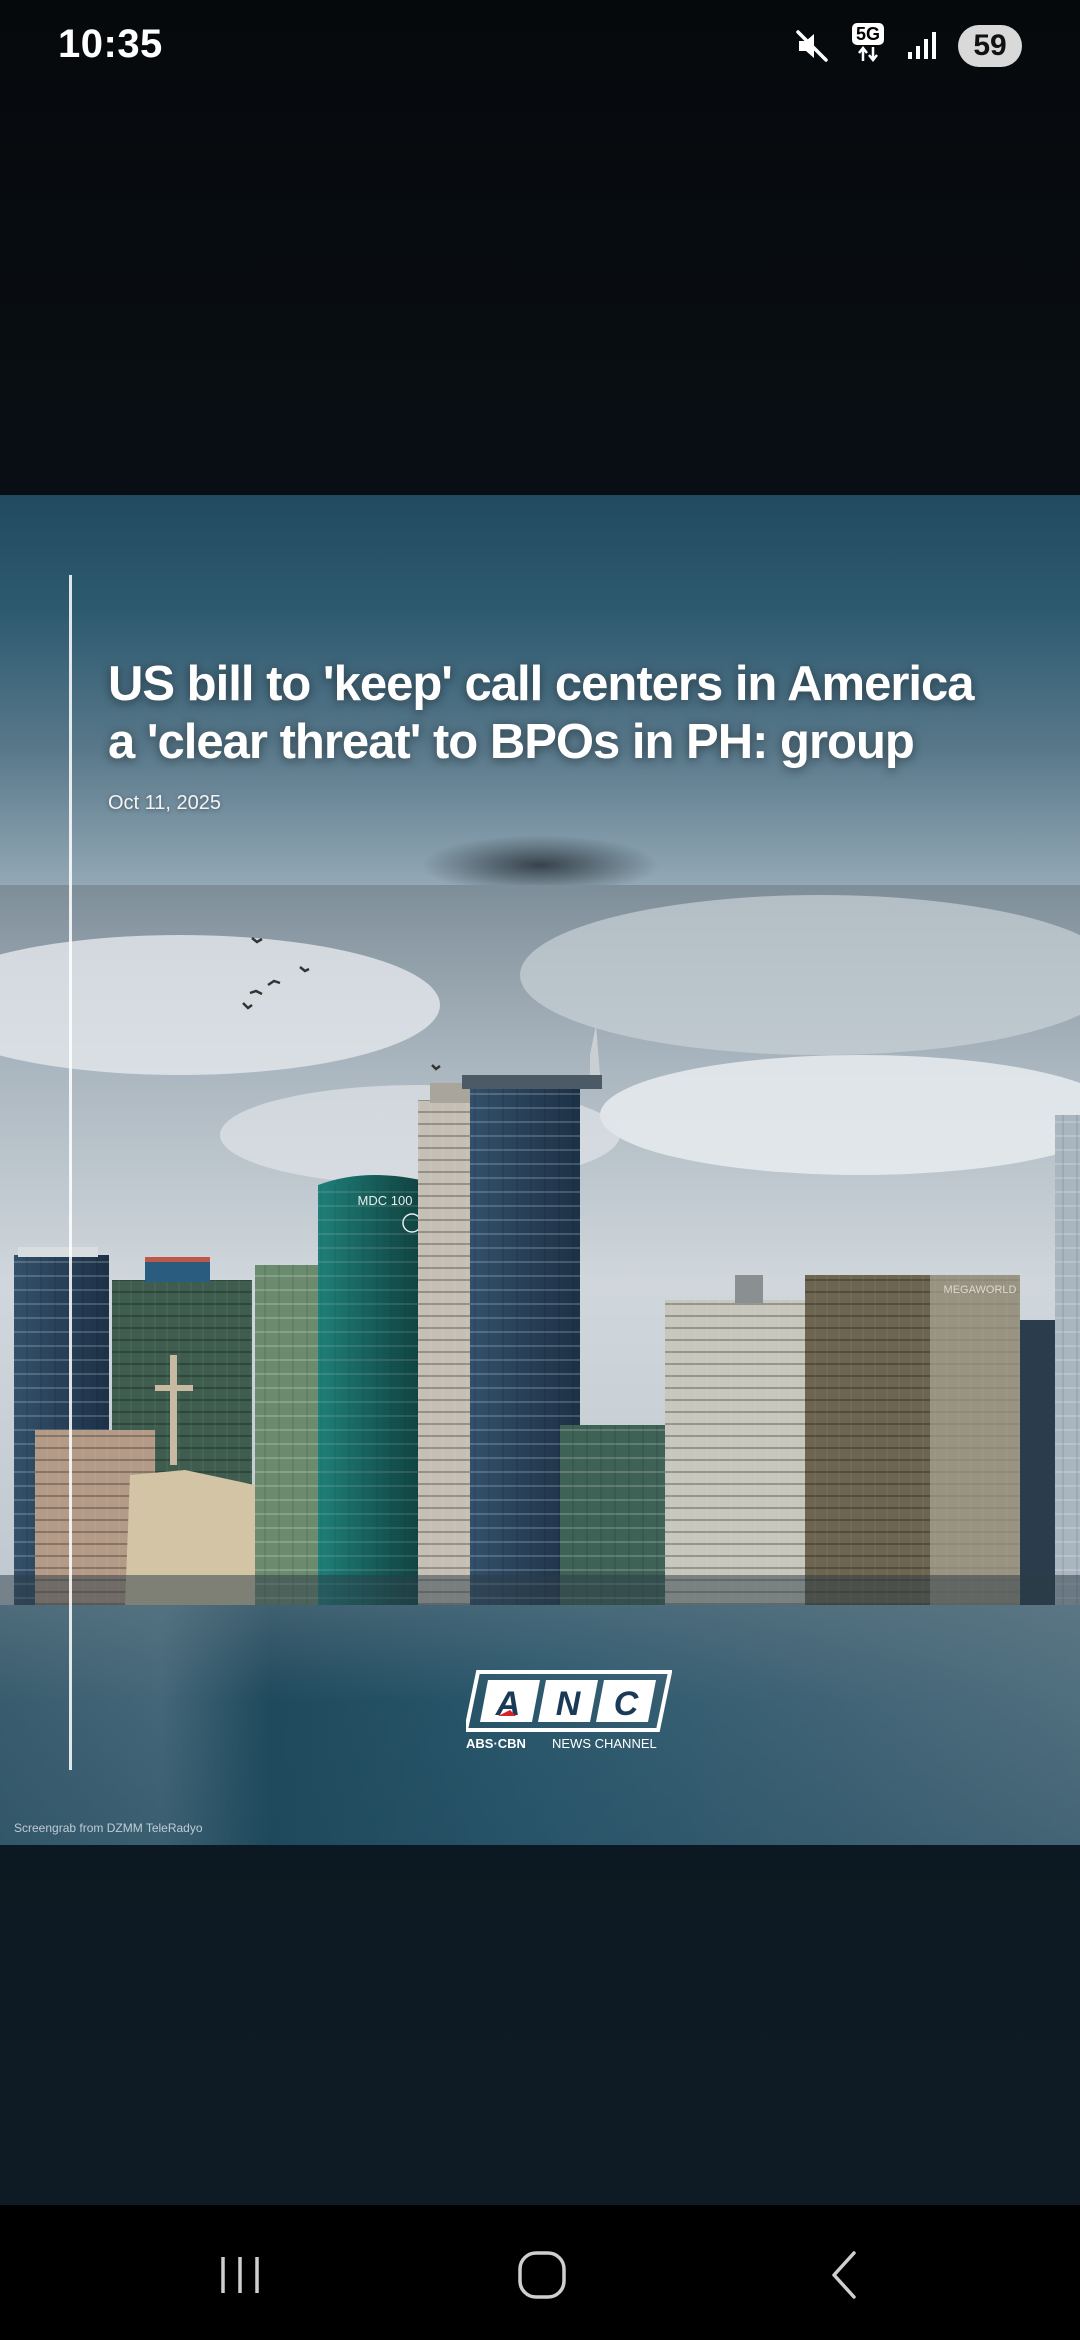  What do you see at coordinates (165, 803) in the screenshot?
I see `story-date: Oct 11, 2025` at bounding box center [165, 803].